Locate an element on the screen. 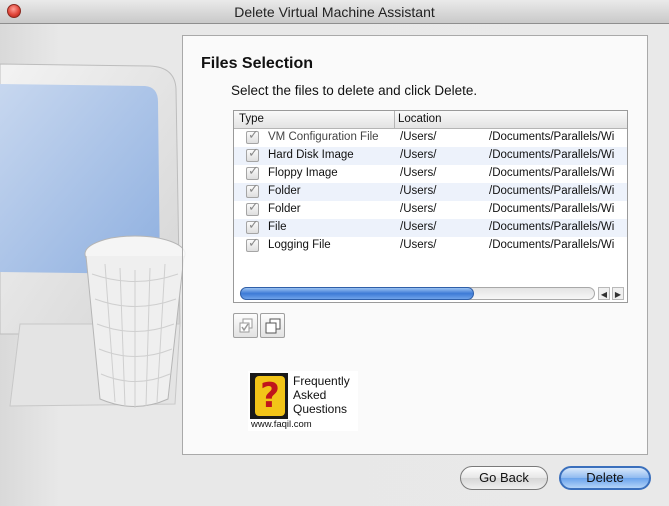  table-header: Type Location is located at coordinates (430, 120).